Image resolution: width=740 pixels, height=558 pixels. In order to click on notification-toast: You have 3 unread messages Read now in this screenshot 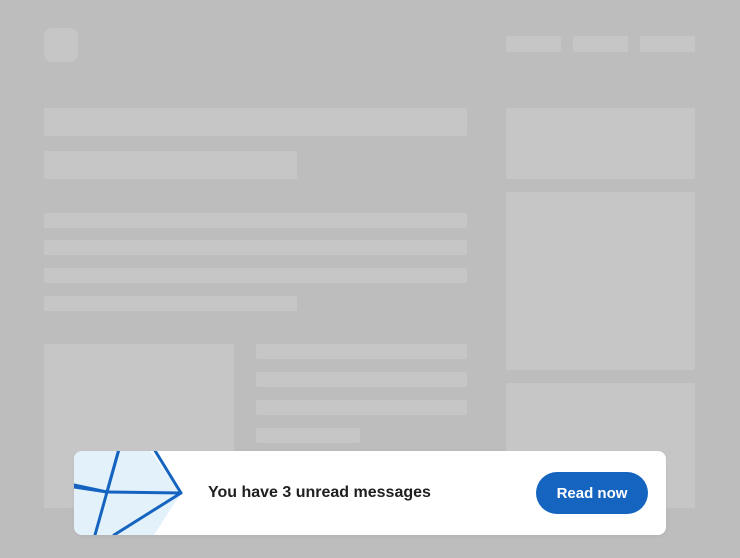, I will do `click(370, 493)`.